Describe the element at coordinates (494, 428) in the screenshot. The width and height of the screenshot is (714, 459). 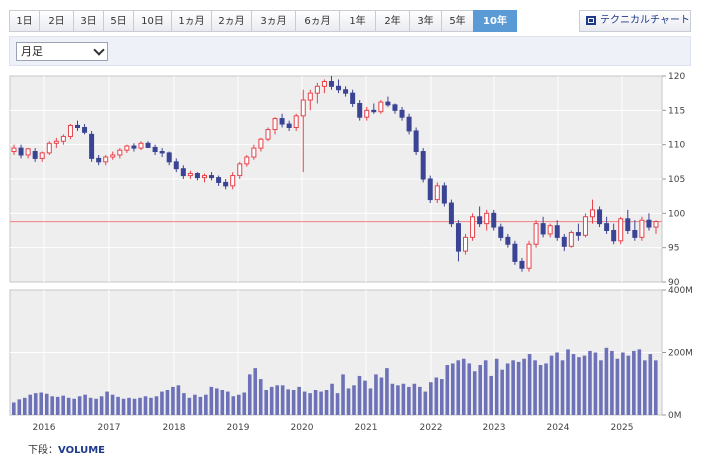
I see `x-tick-2023: 2023` at that location.